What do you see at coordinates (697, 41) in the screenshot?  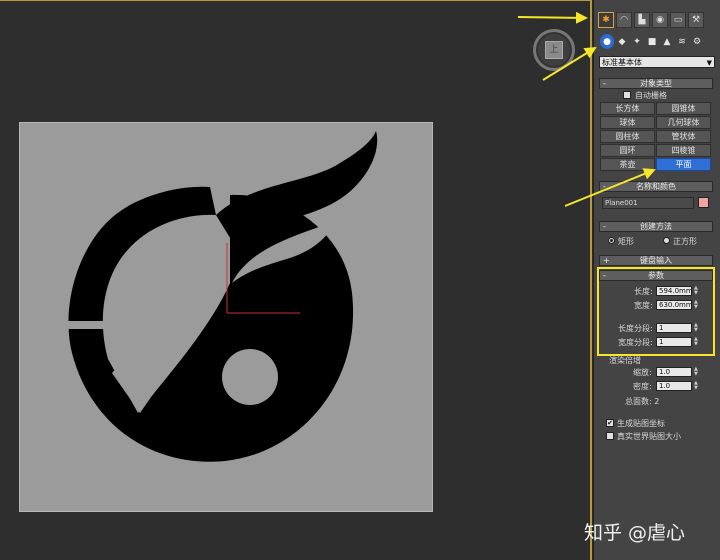 I see `systems-icon: ⚙` at bounding box center [697, 41].